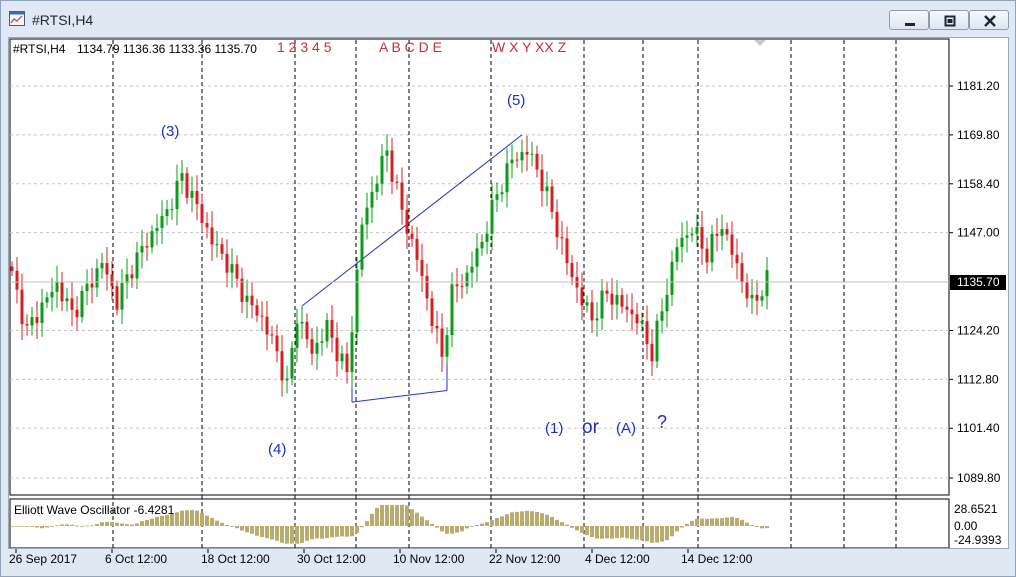 The width and height of the screenshot is (1016, 577). Describe the element at coordinates (978, 379) in the screenshot. I see `price-axis-label: 1112.80` at that location.